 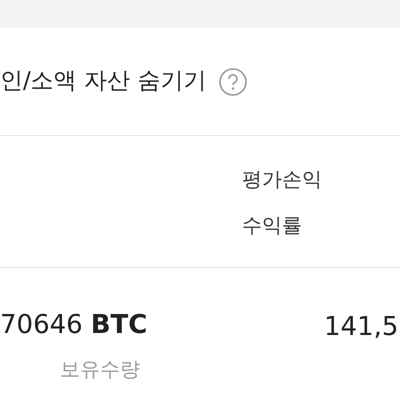 What do you see at coordinates (119, 325) in the screenshot?
I see `currency-unit: BTC` at bounding box center [119, 325].